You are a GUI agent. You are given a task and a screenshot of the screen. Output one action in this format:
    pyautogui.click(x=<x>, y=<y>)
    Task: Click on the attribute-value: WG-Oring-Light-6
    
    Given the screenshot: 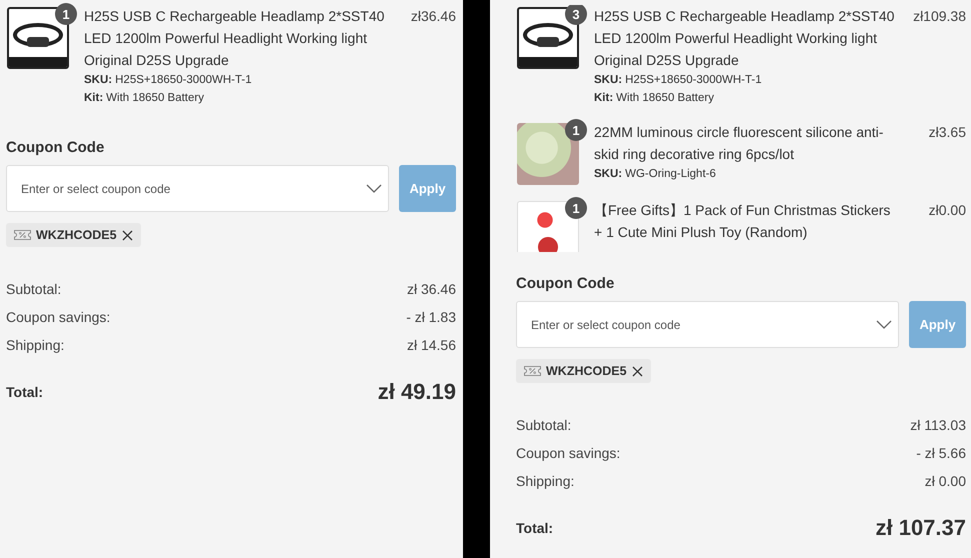 What is the action you would take?
    pyautogui.click(x=670, y=174)
    